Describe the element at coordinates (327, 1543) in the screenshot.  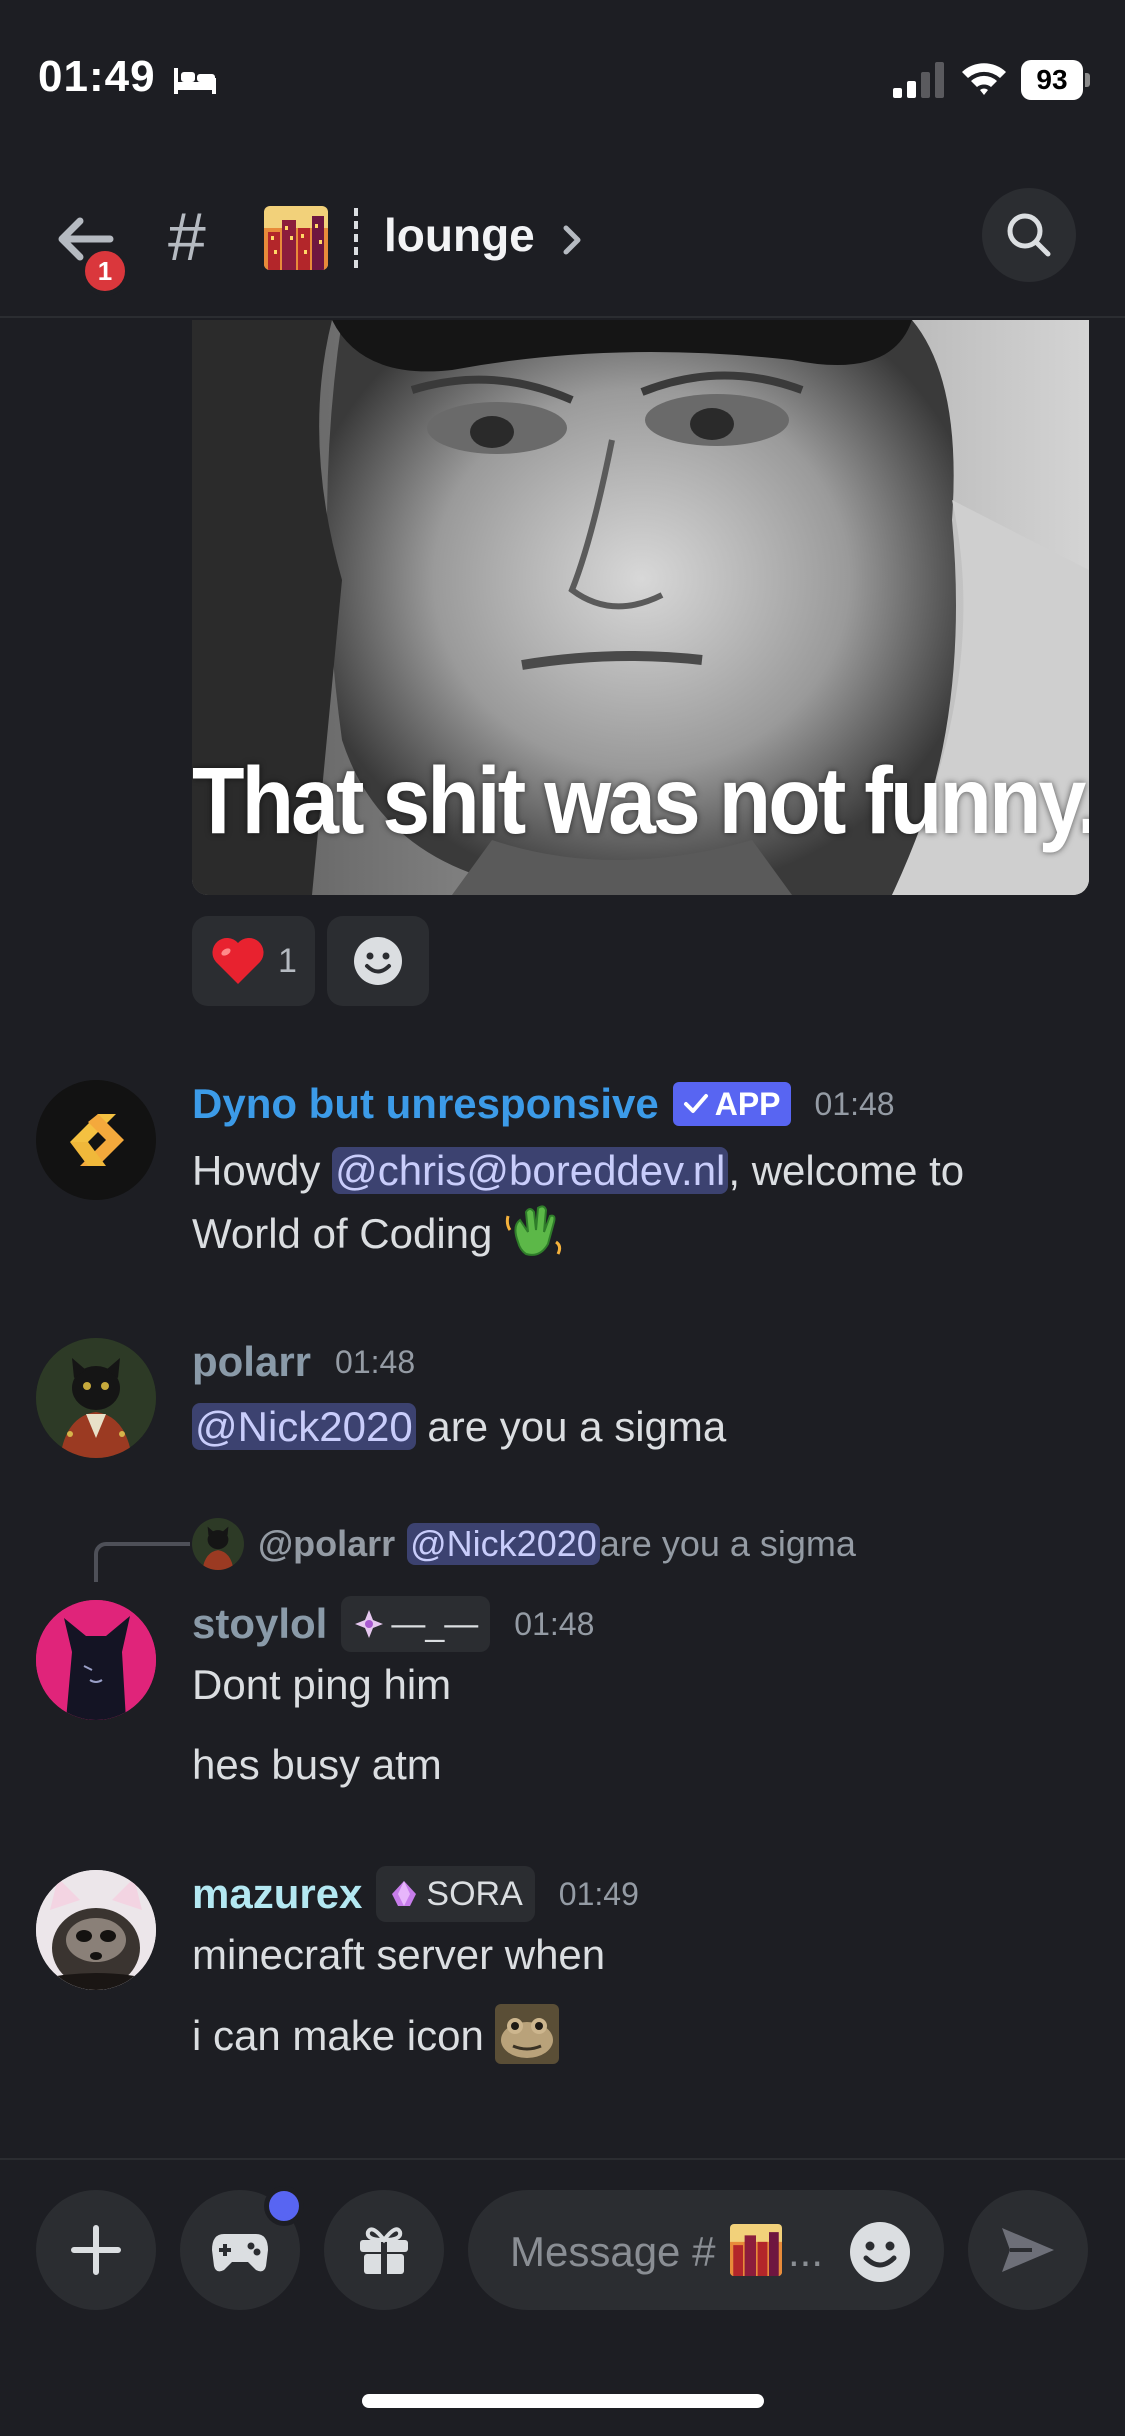
I see `reply-username: @polarr` at that location.